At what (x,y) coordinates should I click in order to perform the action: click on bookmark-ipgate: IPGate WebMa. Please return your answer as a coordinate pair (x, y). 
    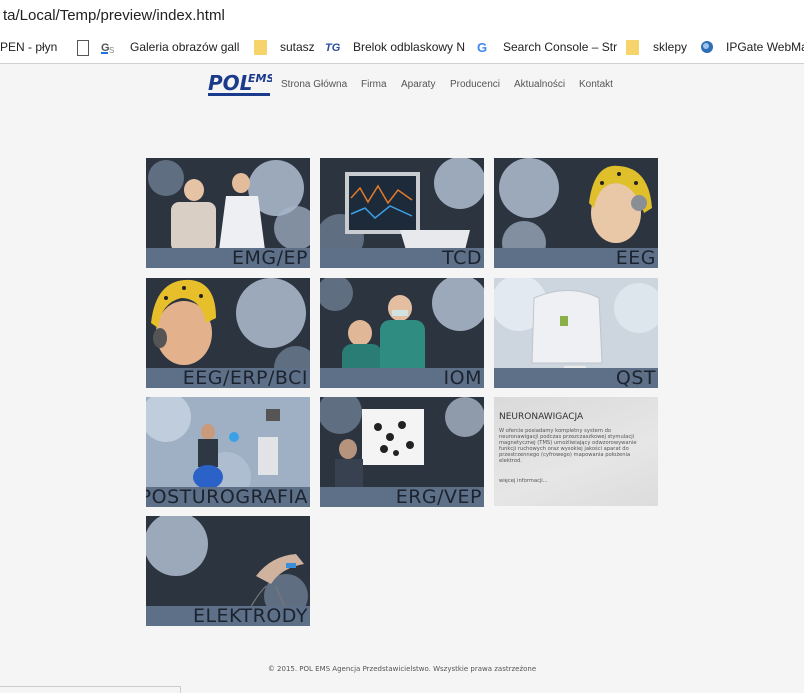
    Looking at the image, I should click on (765, 47).